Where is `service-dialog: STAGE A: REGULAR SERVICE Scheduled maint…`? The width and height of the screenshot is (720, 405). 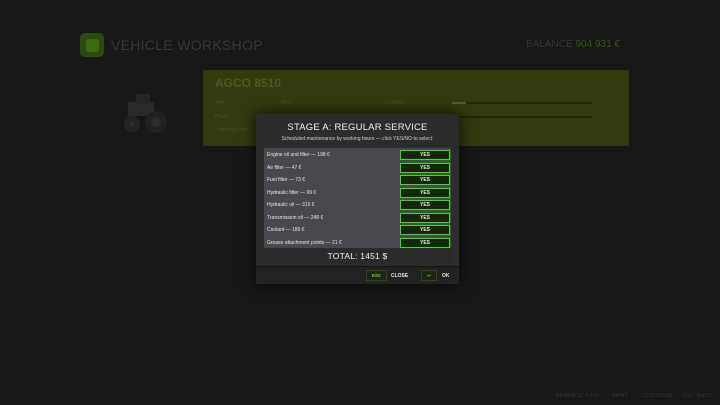
service-dialog: STAGE A: REGULAR SERVICE Scheduled maint… is located at coordinates (357, 199).